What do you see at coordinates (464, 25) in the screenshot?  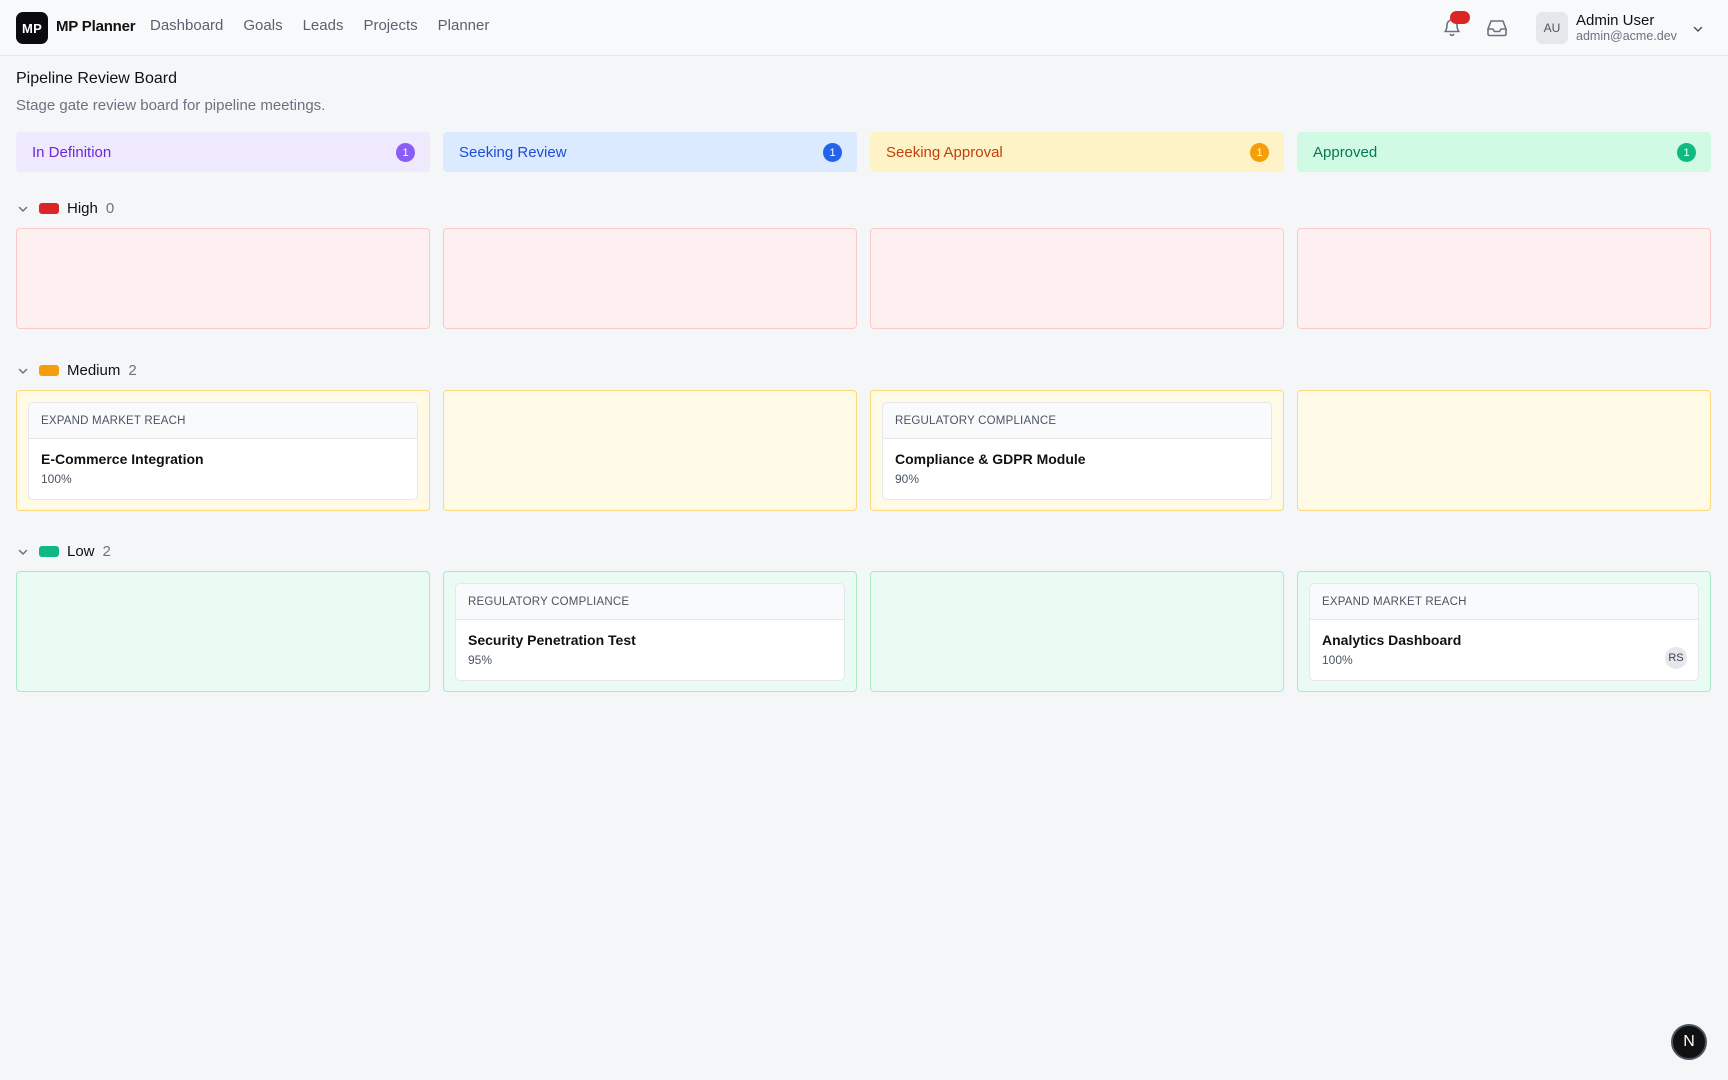 I see `nav-item-planner: Planner` at bounding box center [464, 25].